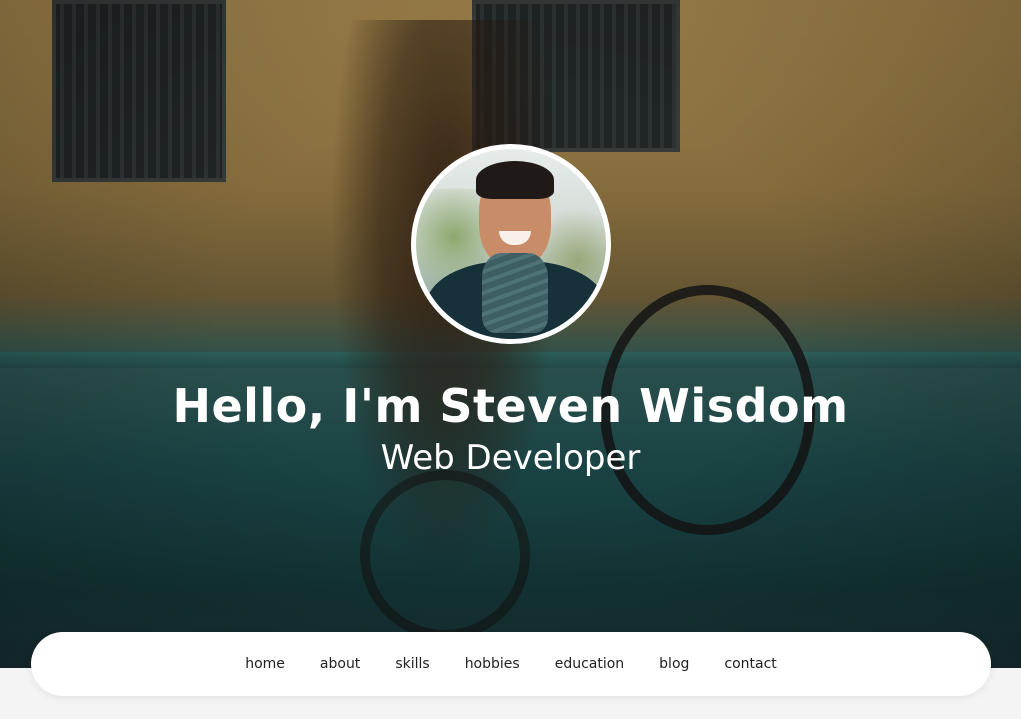 Image resolution: width=1021 pixels, height=719 pixels. Describe the element at coordinates (511, 244) in the screenshot. I see `profile-avatar` at that location.